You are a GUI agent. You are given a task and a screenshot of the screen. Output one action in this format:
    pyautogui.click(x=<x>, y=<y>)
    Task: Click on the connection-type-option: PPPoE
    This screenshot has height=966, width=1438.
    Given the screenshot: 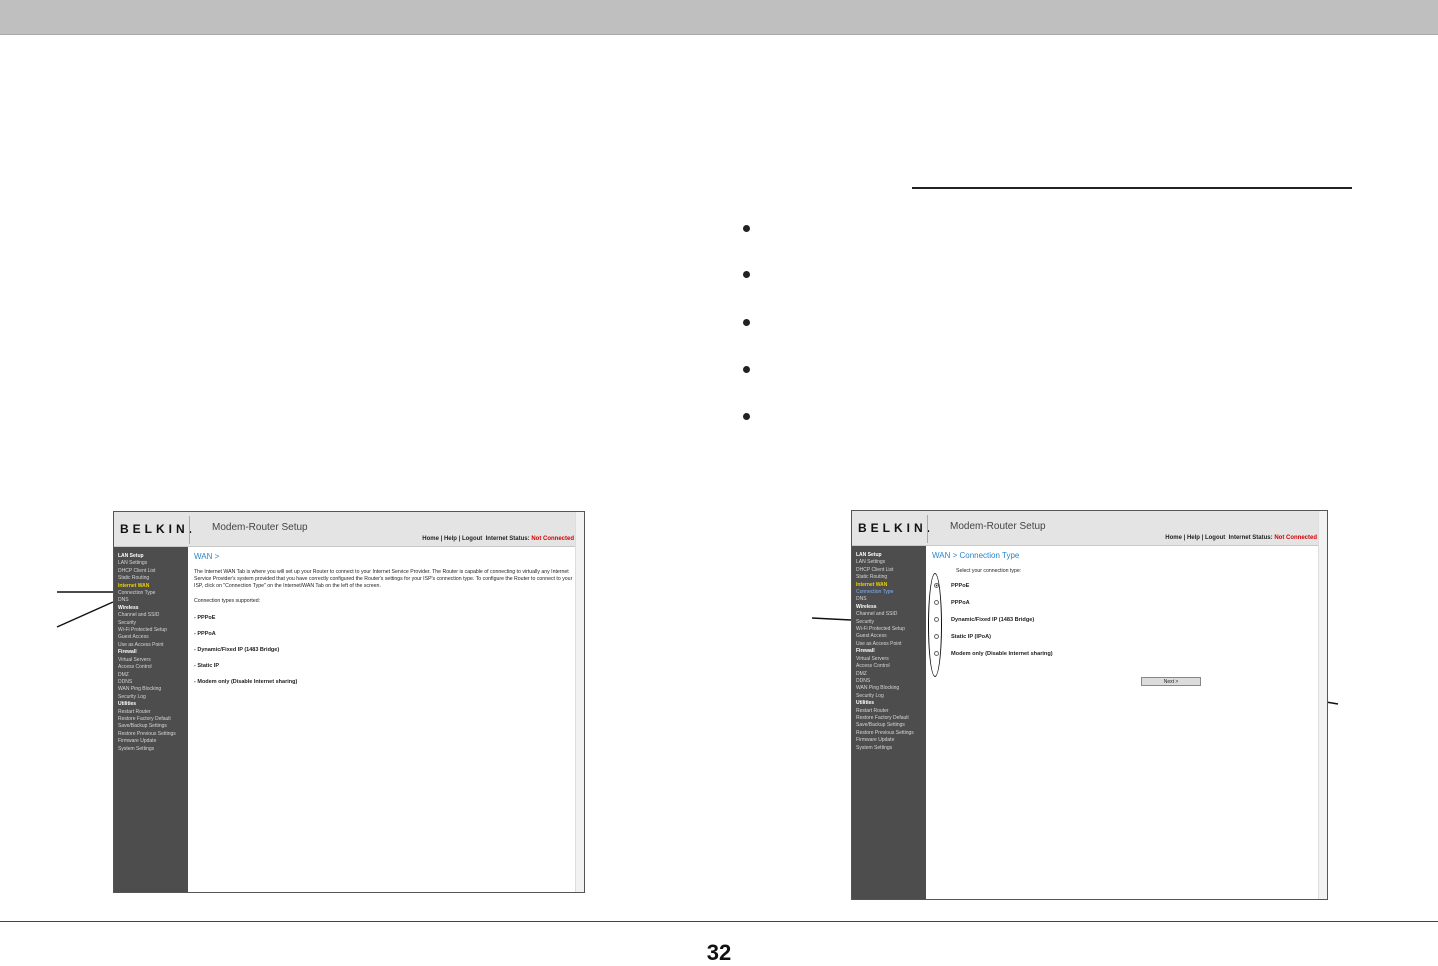 What is the action you would take?
    pyautogui.click(x=1125, y=585)
    